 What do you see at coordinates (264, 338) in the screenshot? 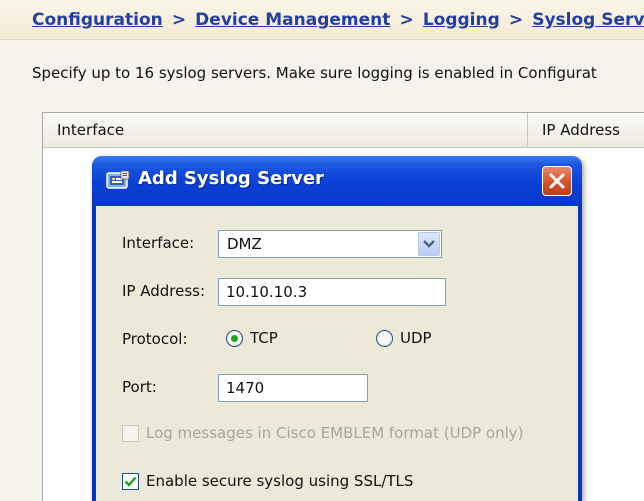
I see `protocol-tcp-label: TCP` at bounding box center [264, 338].